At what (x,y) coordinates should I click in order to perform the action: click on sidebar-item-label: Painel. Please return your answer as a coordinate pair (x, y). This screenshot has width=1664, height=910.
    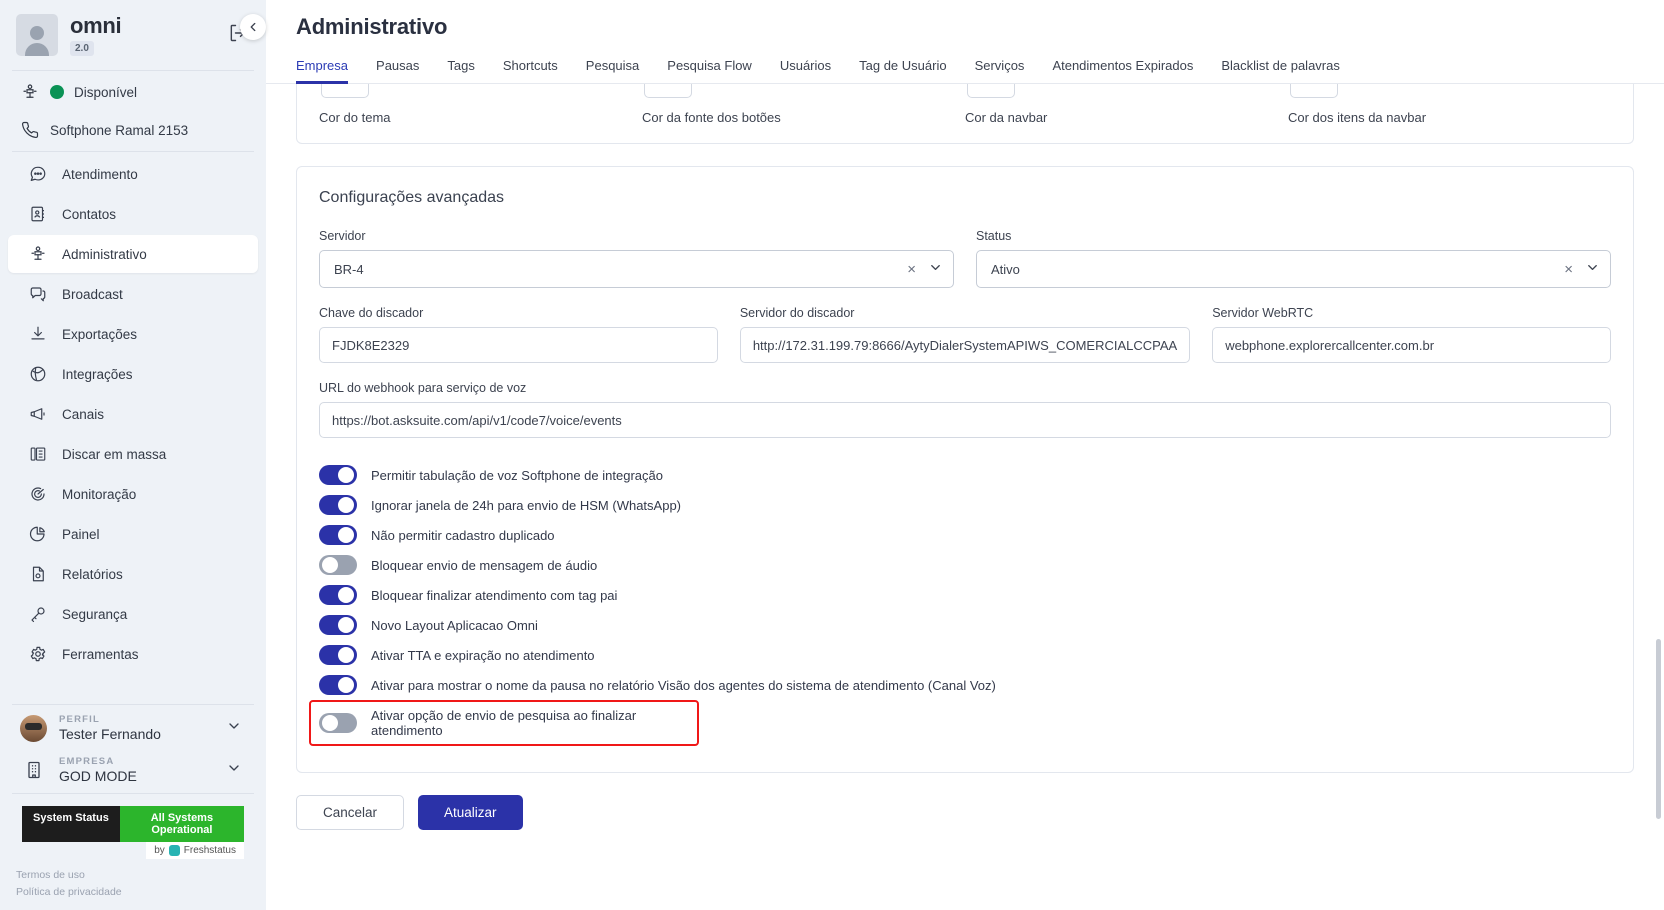
    Looking at the image, I should click on (81, 534).